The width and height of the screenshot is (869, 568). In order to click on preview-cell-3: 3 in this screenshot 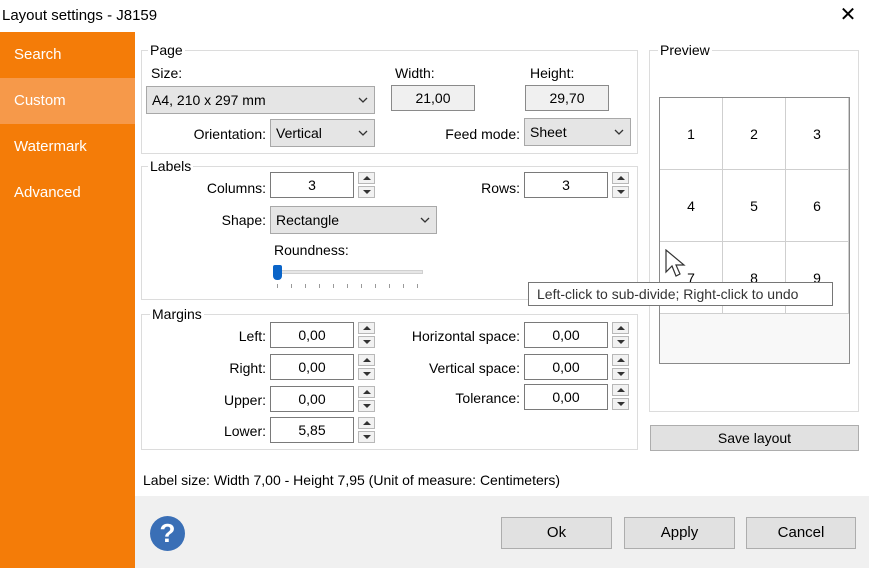, I will do `click(817, 134)`.